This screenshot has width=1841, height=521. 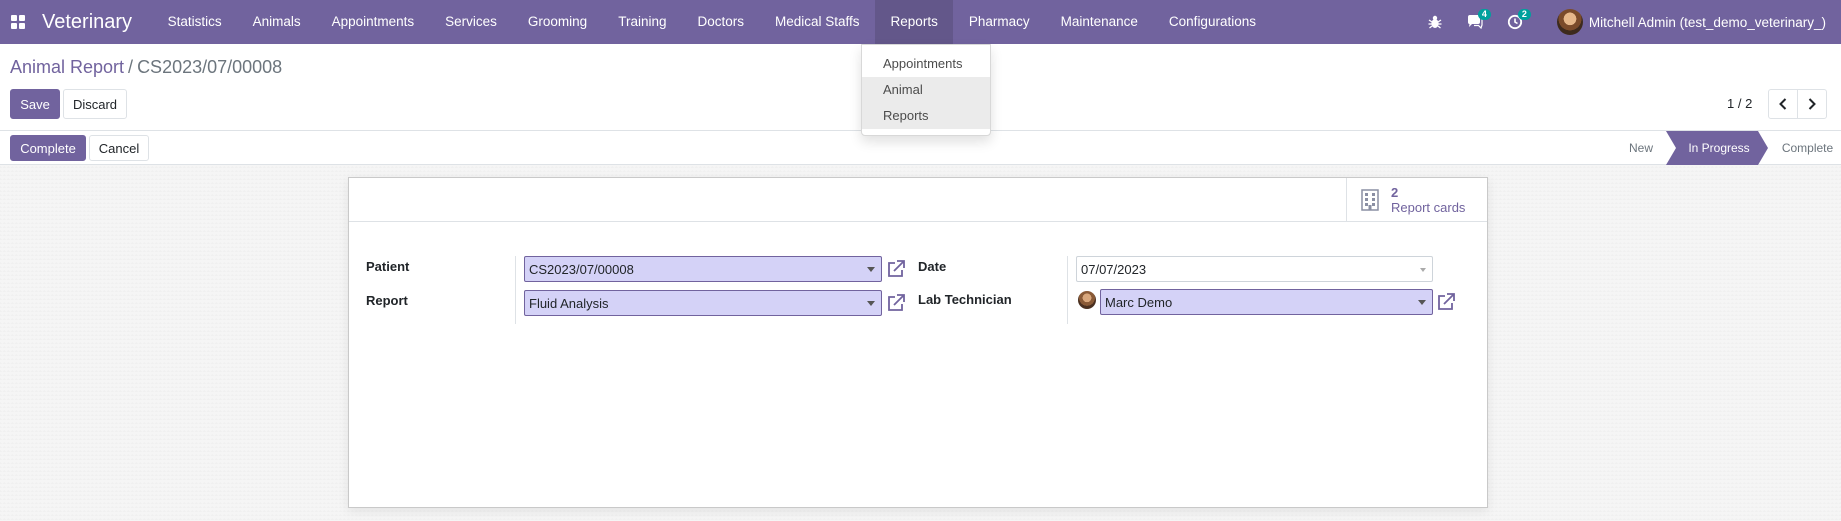 What do you see at coordinates (721, 22) in the screenshot?
I see `menu-item-doctors: Doctors` at bounding box center [721, 22].